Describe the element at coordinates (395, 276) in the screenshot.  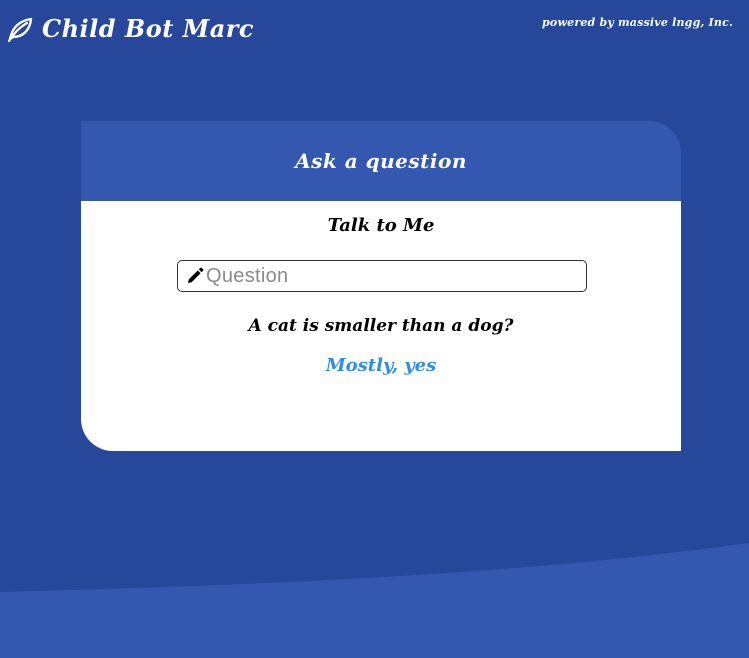
I see `question-input` at that location.